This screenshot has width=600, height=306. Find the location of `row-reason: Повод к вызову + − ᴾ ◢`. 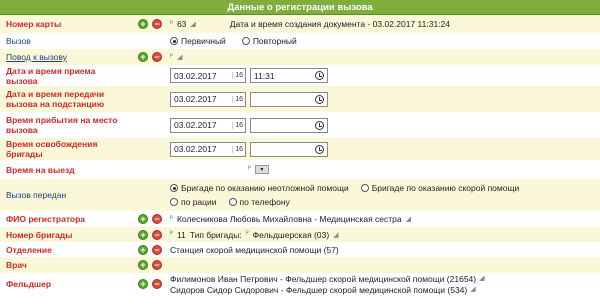

row-reason: Повод к вызову + − ᴾ ◢ is located at coordinates (300, 57).